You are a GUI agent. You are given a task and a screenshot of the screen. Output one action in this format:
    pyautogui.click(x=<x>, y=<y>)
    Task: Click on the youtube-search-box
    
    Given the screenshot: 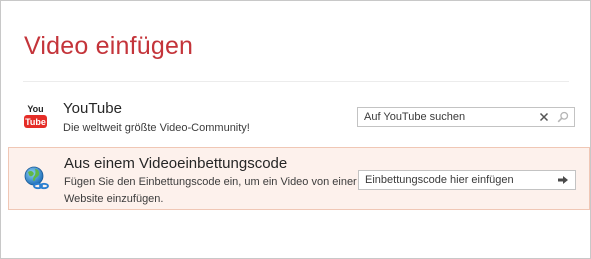 What is the action you would take?
    pyautogui.click(x=466, y=117)
    